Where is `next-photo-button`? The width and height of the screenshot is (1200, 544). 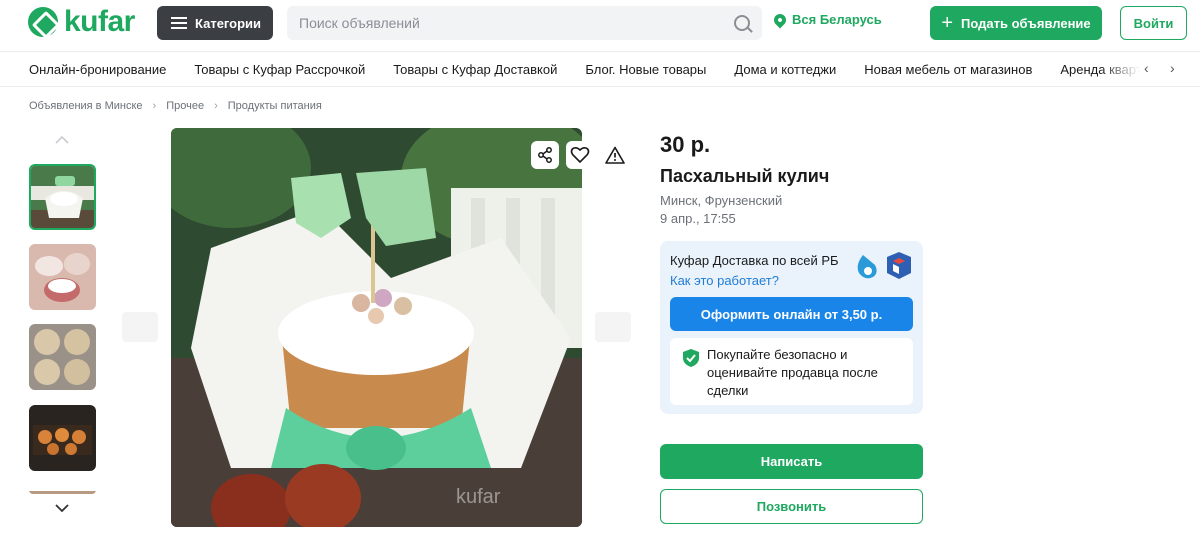
next-photo-button is located at coordinates (613, 327).